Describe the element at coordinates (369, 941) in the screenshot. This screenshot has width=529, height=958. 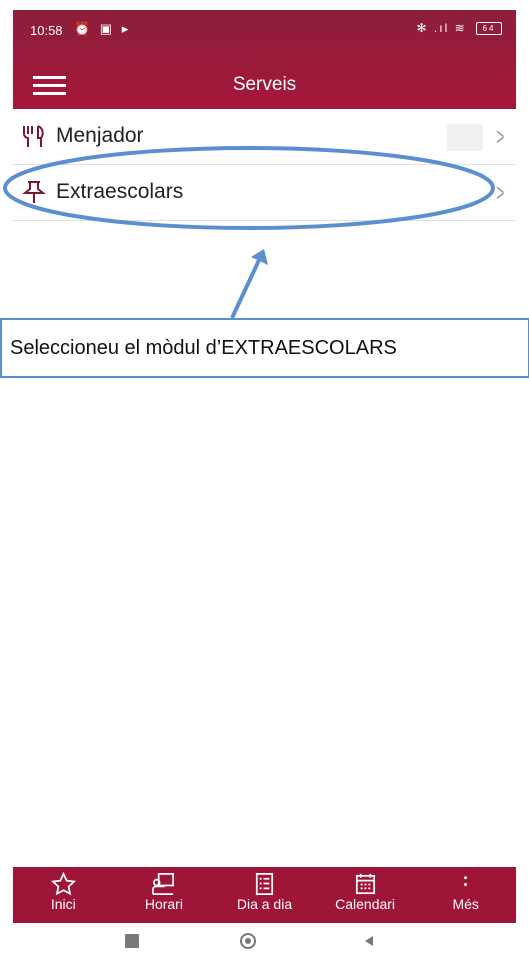
I see `back-button` at that location.